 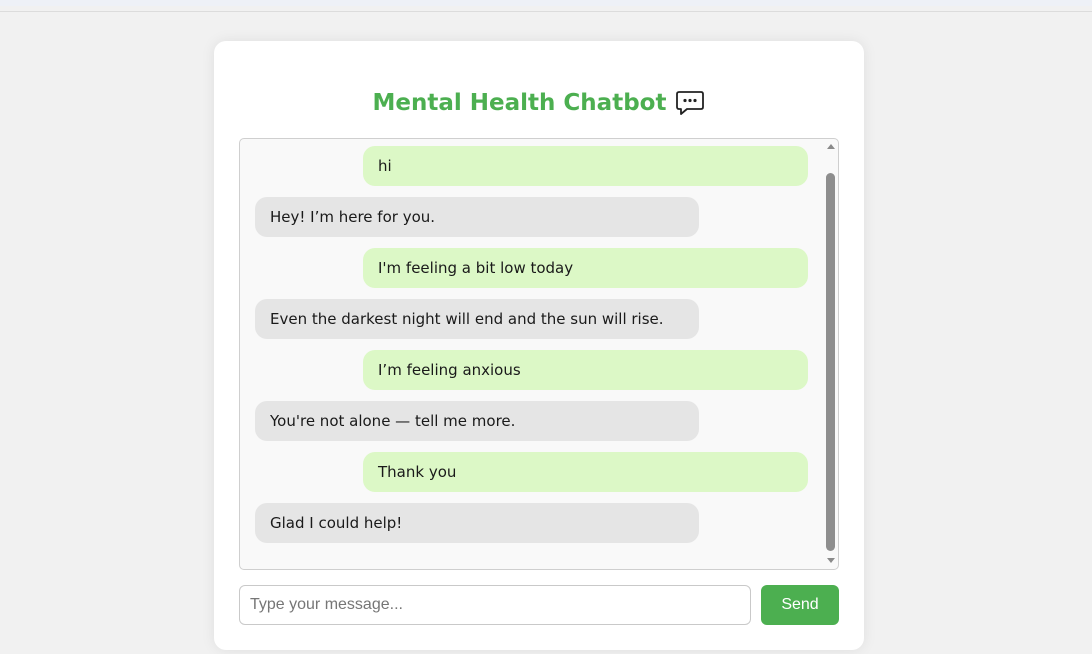 I want to click on page-title: Mental Health Chatbot, so click(x=519, y=103).